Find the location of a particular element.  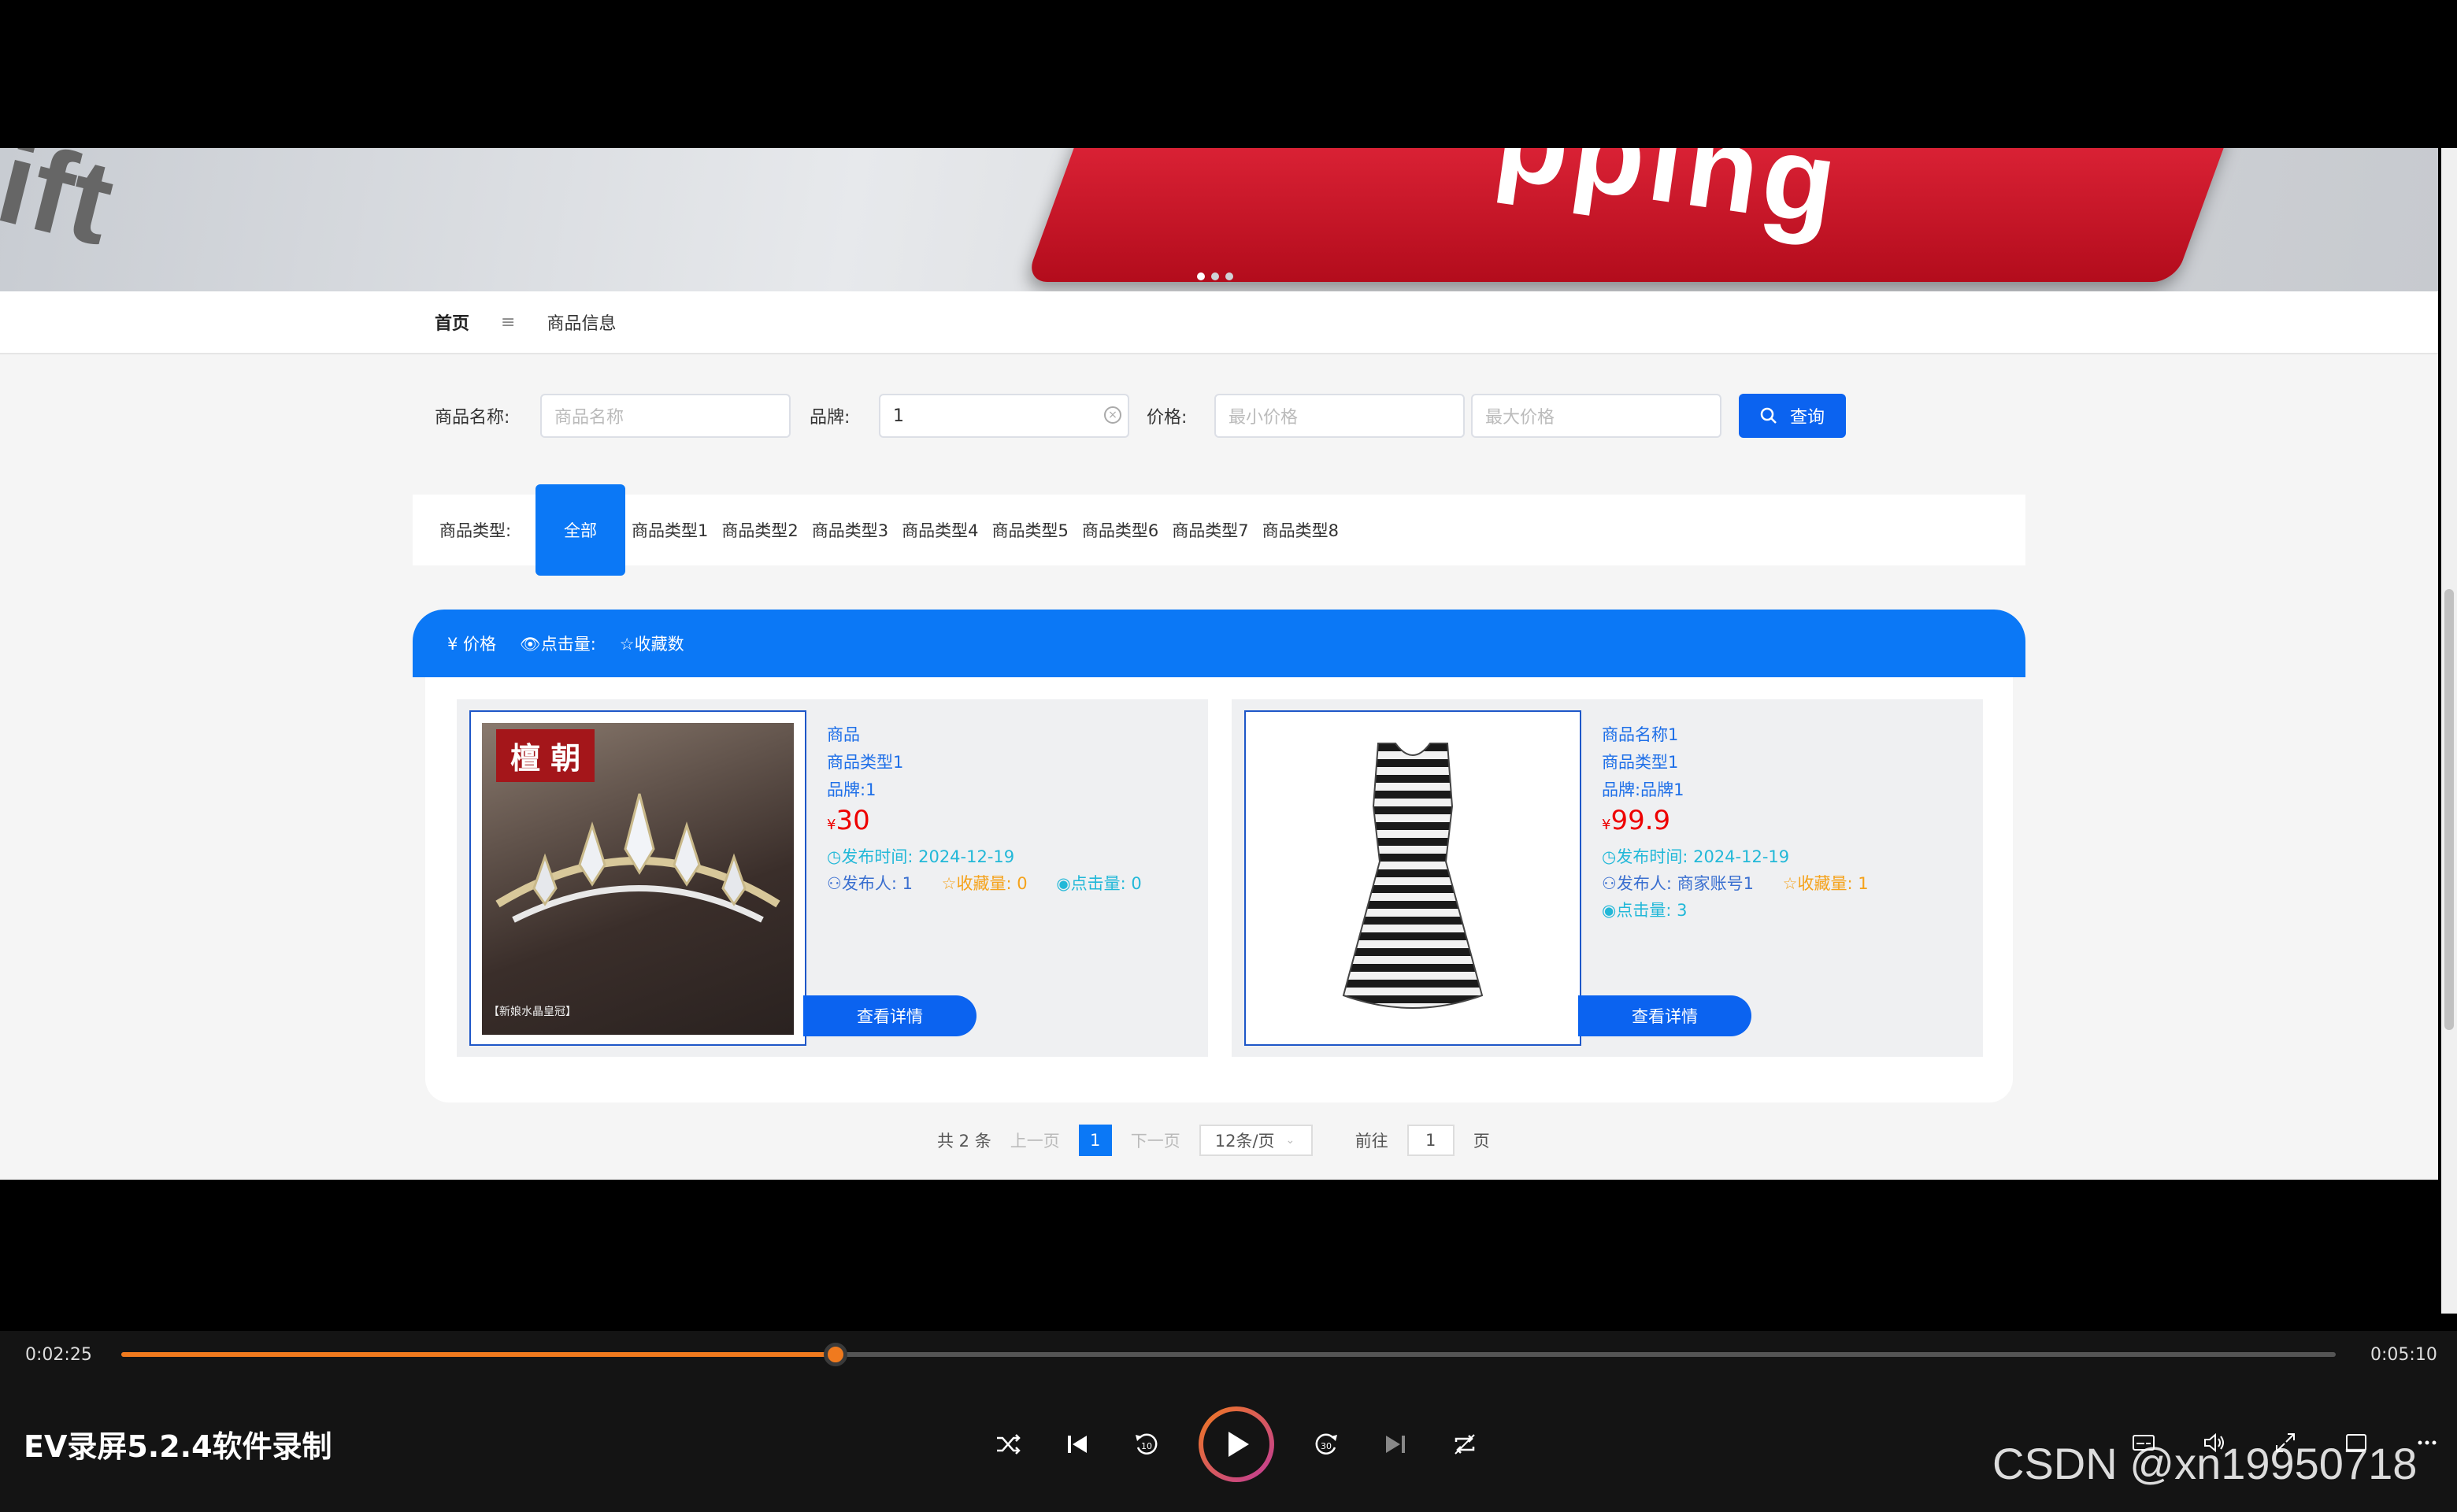

clock-icon: ◷ is located at coordinates (1609, 856).